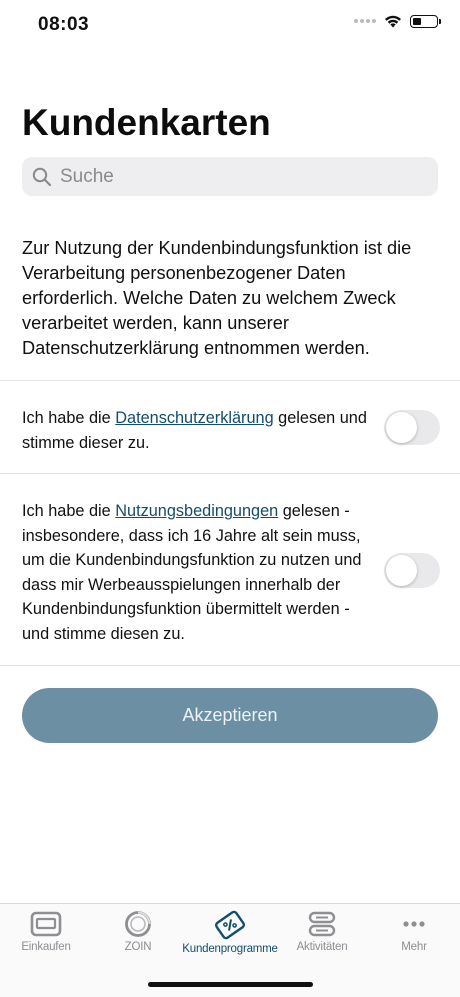 The image size is (460, 997). I want to click on status-bar: 08:03, so click(230, 24).